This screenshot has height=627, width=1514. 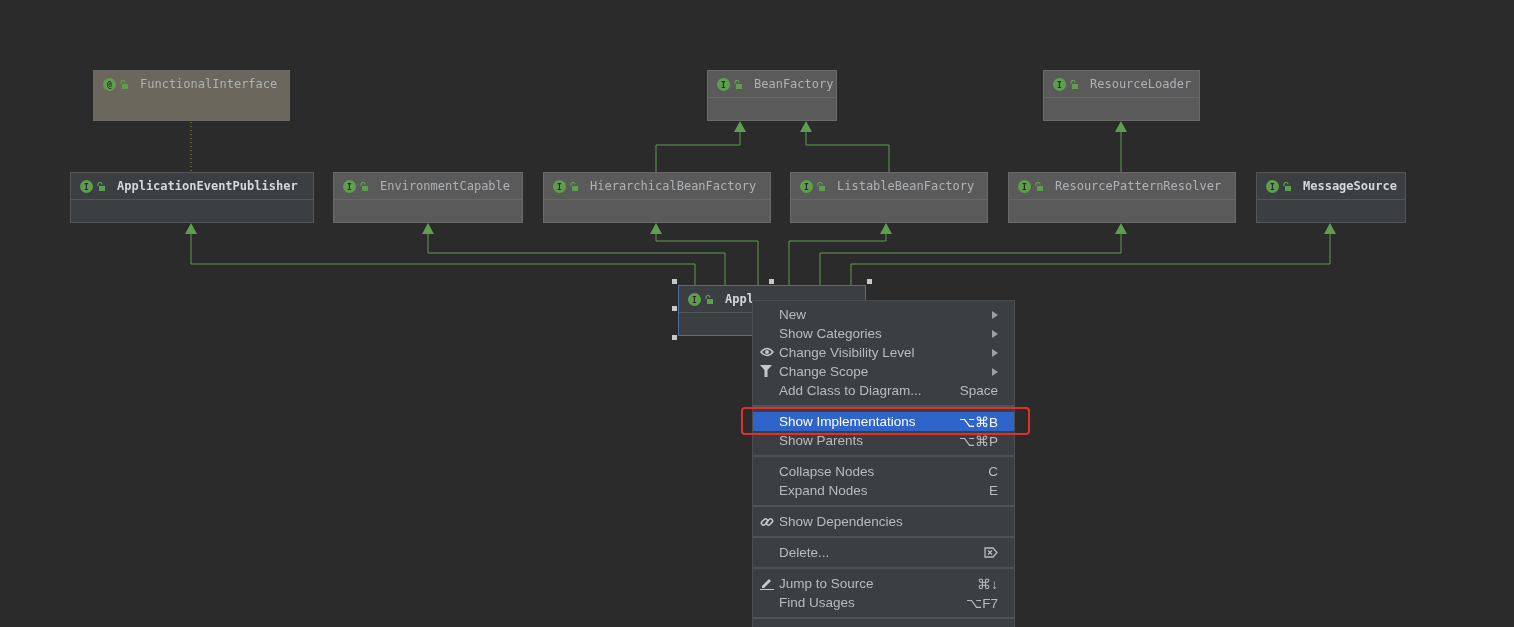 What do you see at coordinates (109, 84) in the screenshot?
I see `annotation-icon: @` at bounding box center [109, 84].